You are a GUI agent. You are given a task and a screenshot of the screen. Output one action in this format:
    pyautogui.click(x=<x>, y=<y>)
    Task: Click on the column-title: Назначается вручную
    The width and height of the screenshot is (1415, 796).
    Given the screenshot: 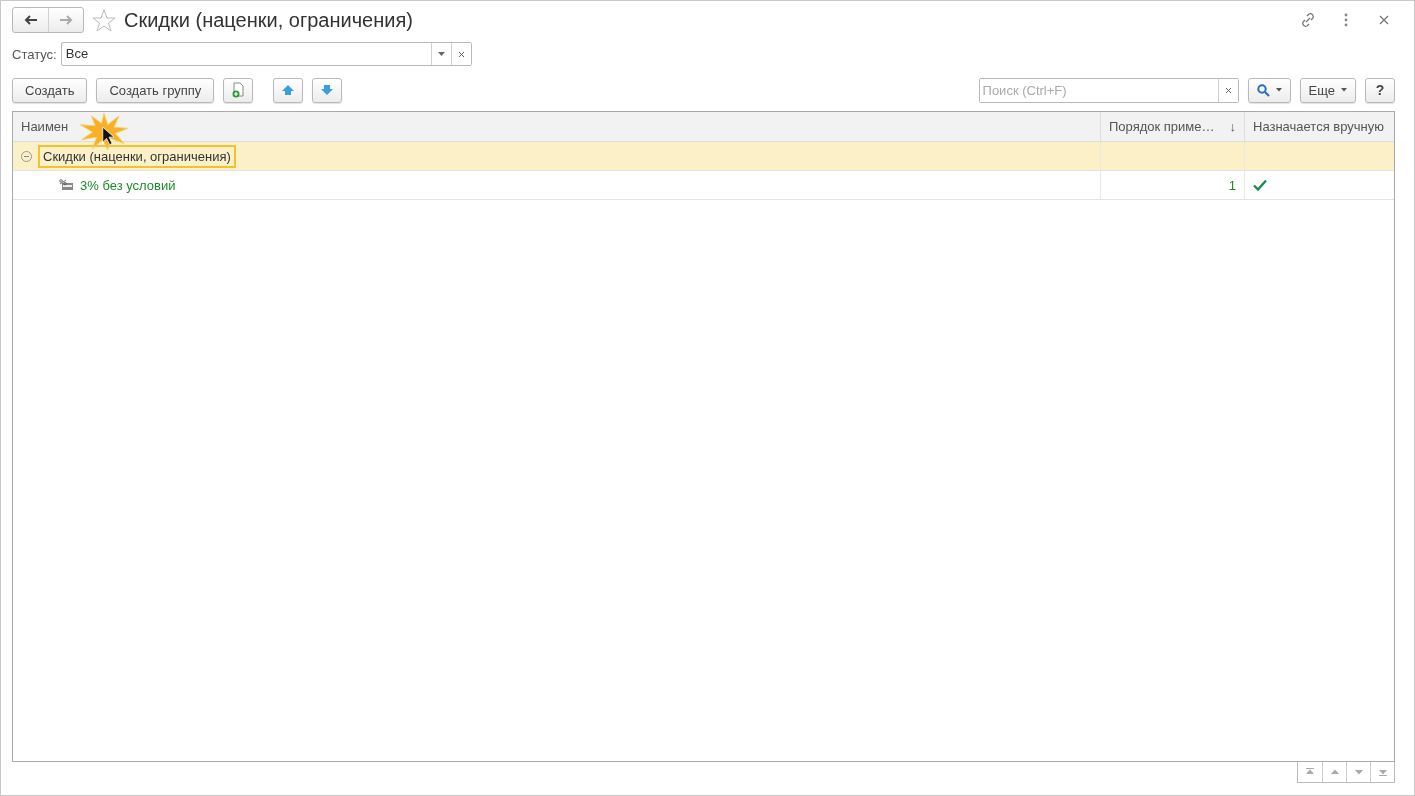 What is the action you would take?
    pyautogui.click(x=1318, y=126)
    